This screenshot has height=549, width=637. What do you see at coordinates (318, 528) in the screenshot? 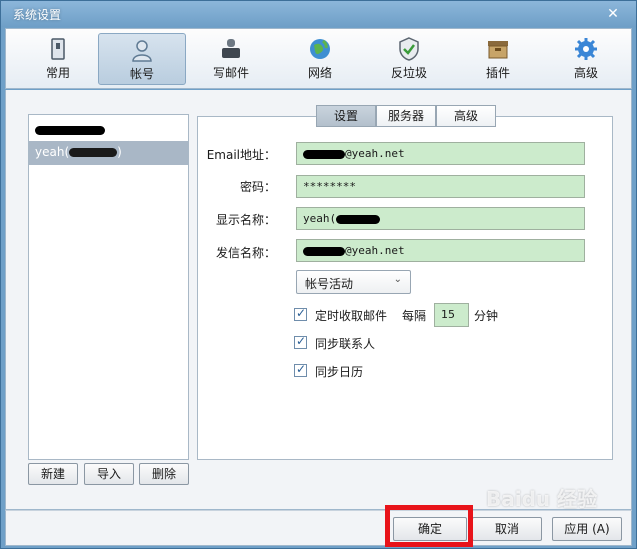
I see `dialog-footer: 确定 取消 应用 (A)` at bounding box center [318, 528].